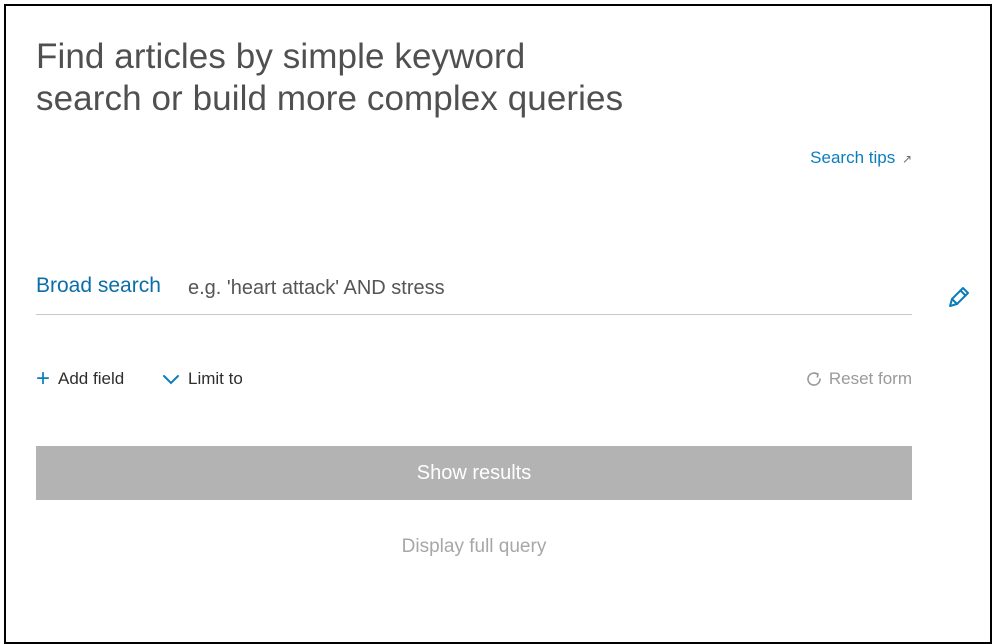 This screenshot has width=998, height=644. I want to click on broad-search-field: Broad search, so click(474, 291).